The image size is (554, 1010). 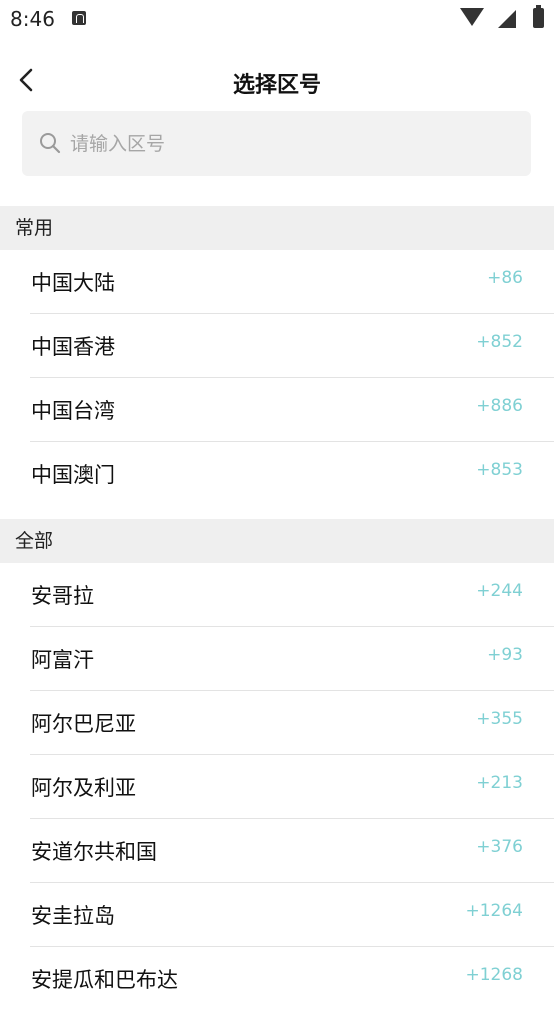 I want to click on status-bar: 8:46, so click(x=277, y=20).